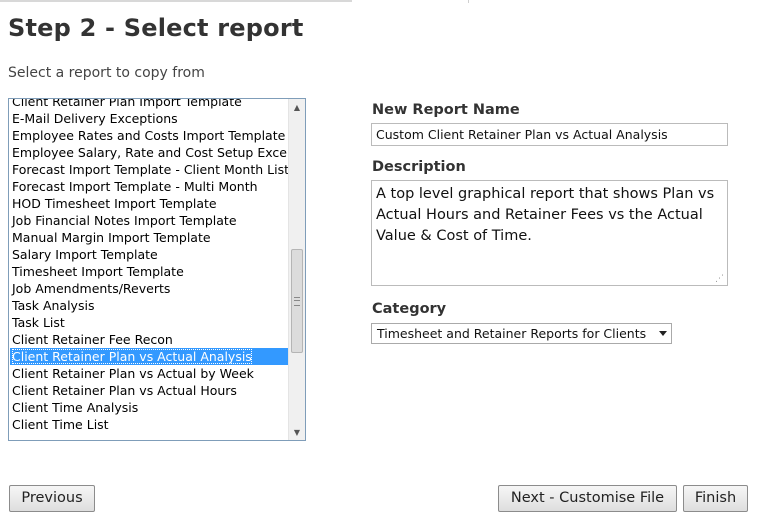  I want to click on list-item: E-Mail Delivery Exceptions, so click(150, 118).